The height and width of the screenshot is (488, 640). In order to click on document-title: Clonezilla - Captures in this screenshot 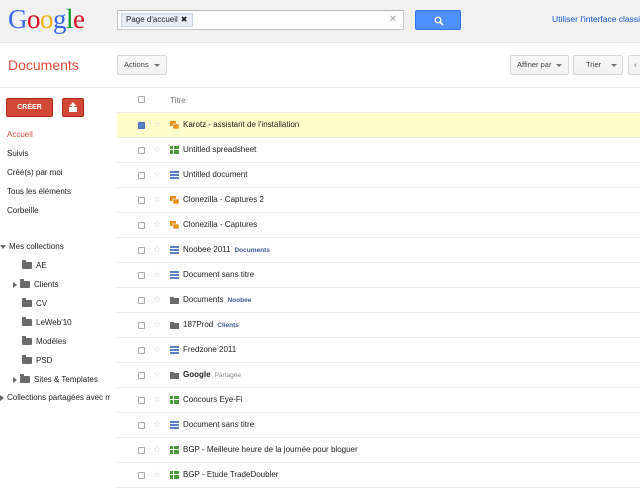, I will do `click(220, 224)`.